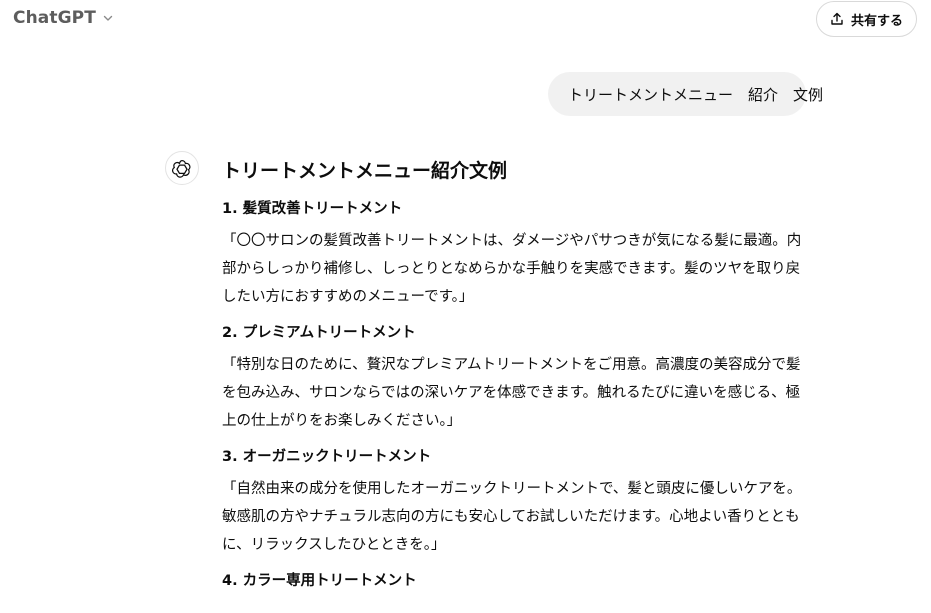 This screenshot has width=931, height=613. Describe the element at coordinates (312, 209) in the screenshot. I see `section-heading: 1. 髪質改善トリートメント` at that location.